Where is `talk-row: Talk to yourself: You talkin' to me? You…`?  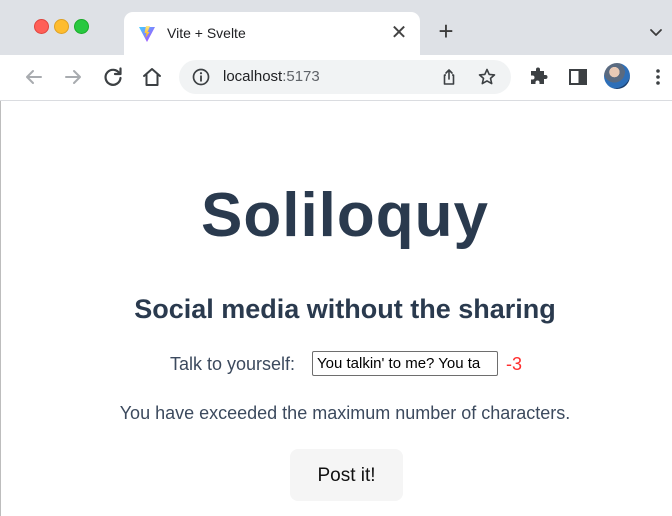
talk-row: Talk to yourself: You talkin' to me? You… is located at coordinates (380, 364).